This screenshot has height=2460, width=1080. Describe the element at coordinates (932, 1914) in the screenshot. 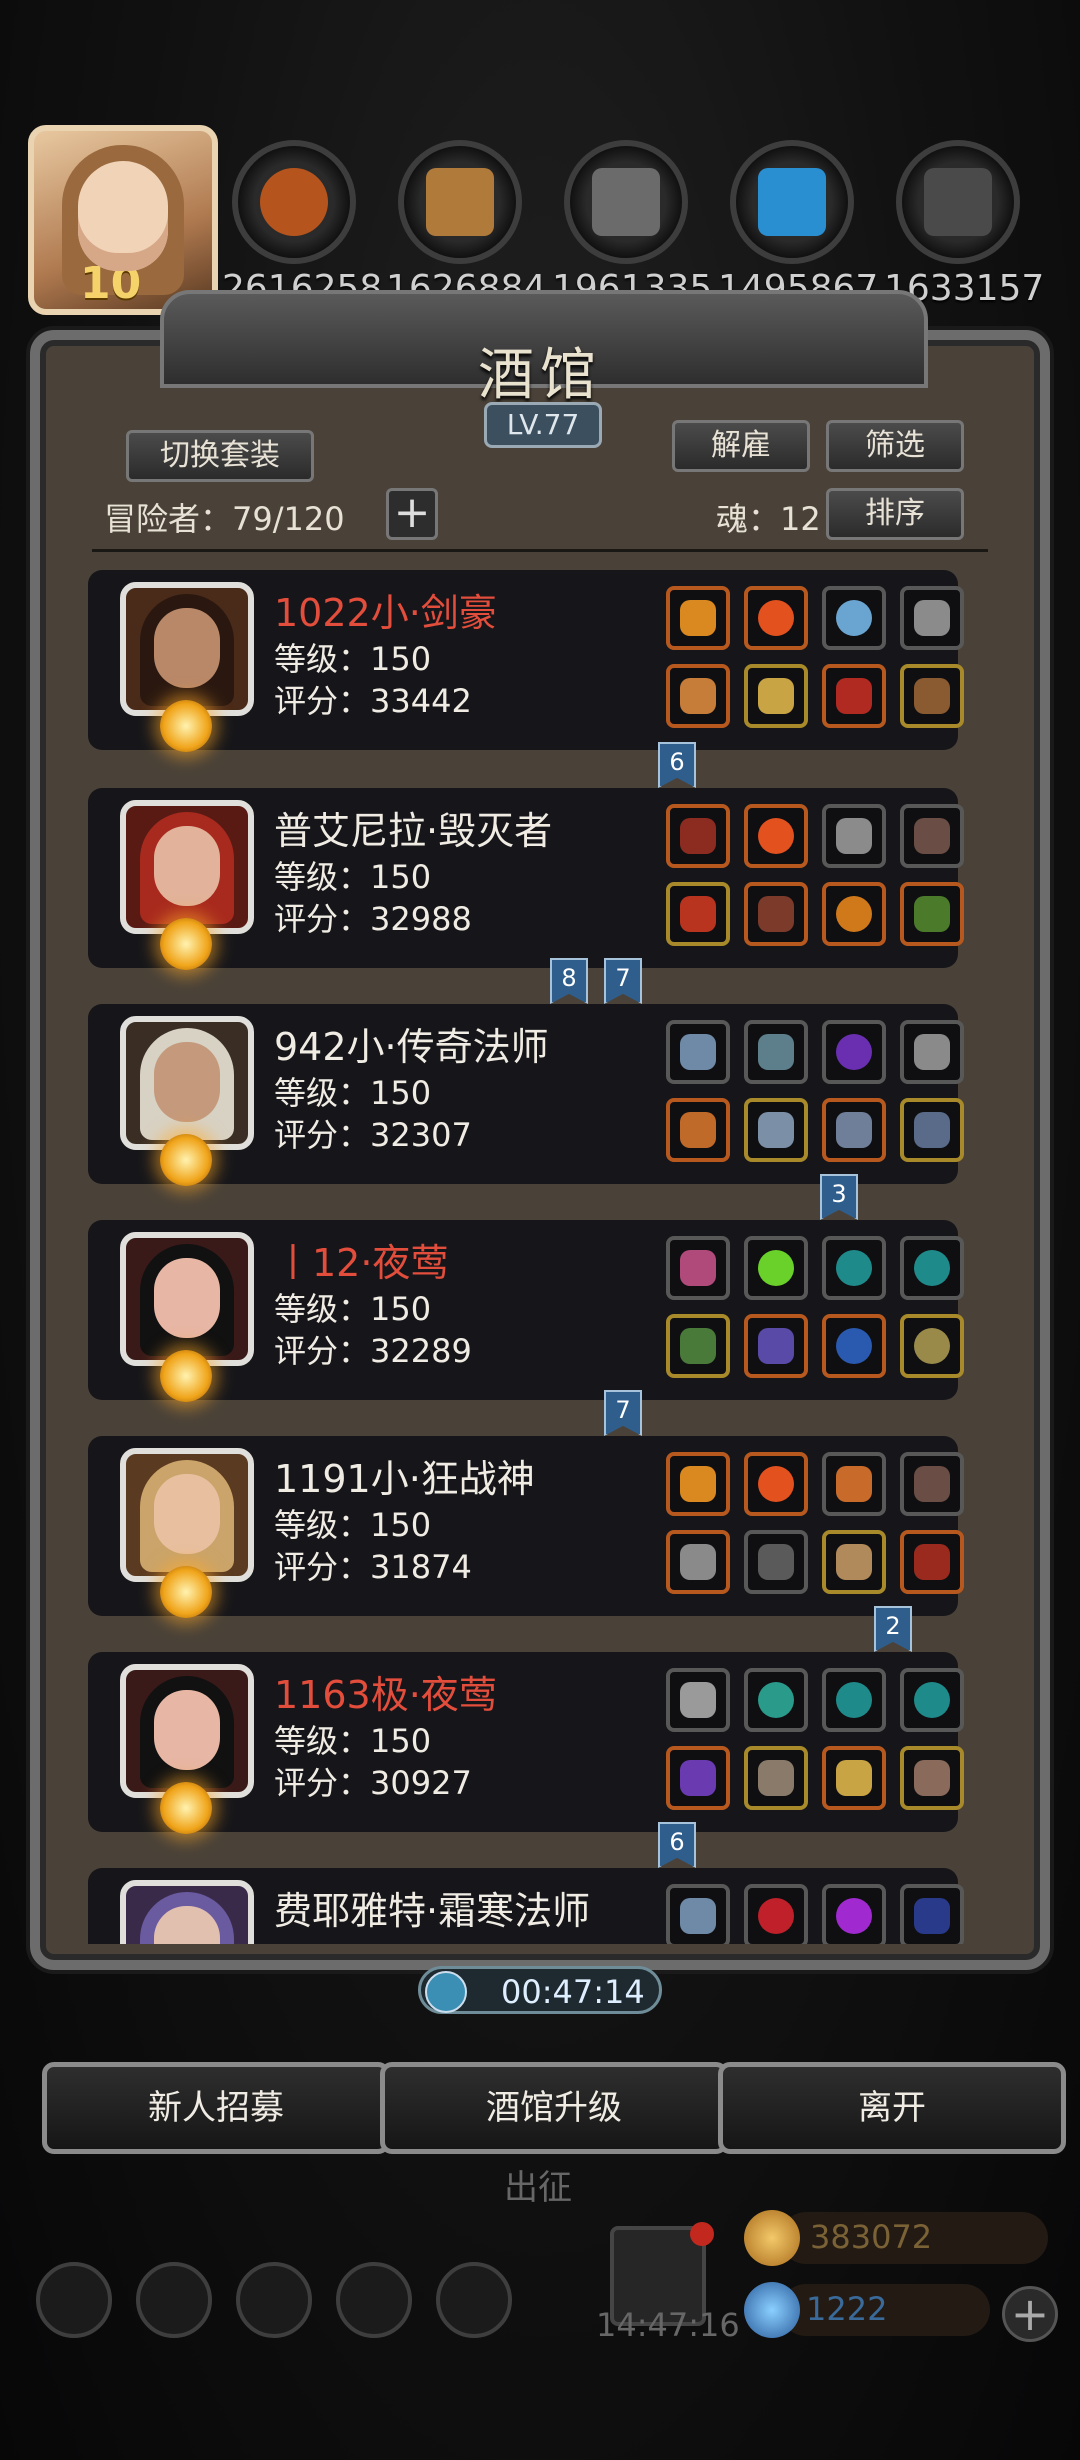

I see `bow-equip-icon` at that location.